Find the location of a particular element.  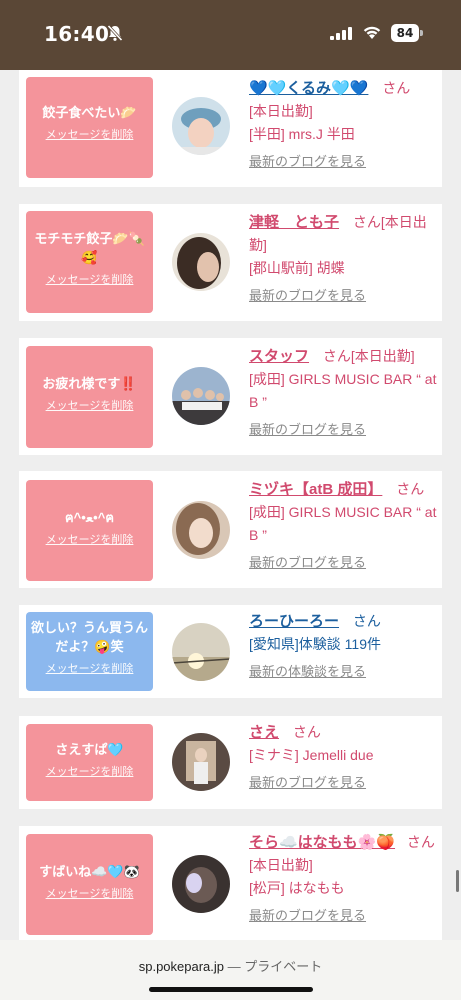

battery-tip is located at coordinates (421, 33).